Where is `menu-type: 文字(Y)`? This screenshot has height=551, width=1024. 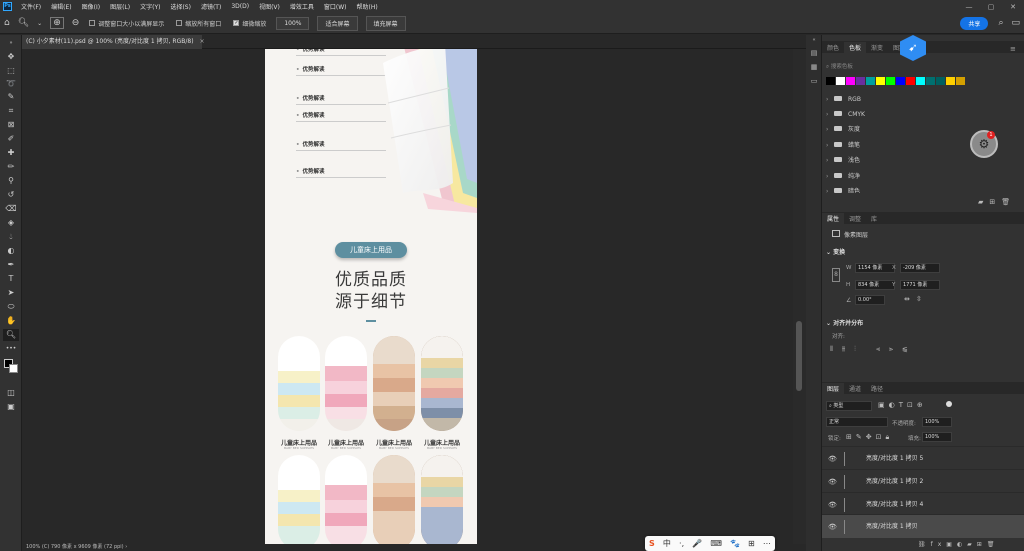
menu-type: 文字(Y) is located at coordinates (150, 6).